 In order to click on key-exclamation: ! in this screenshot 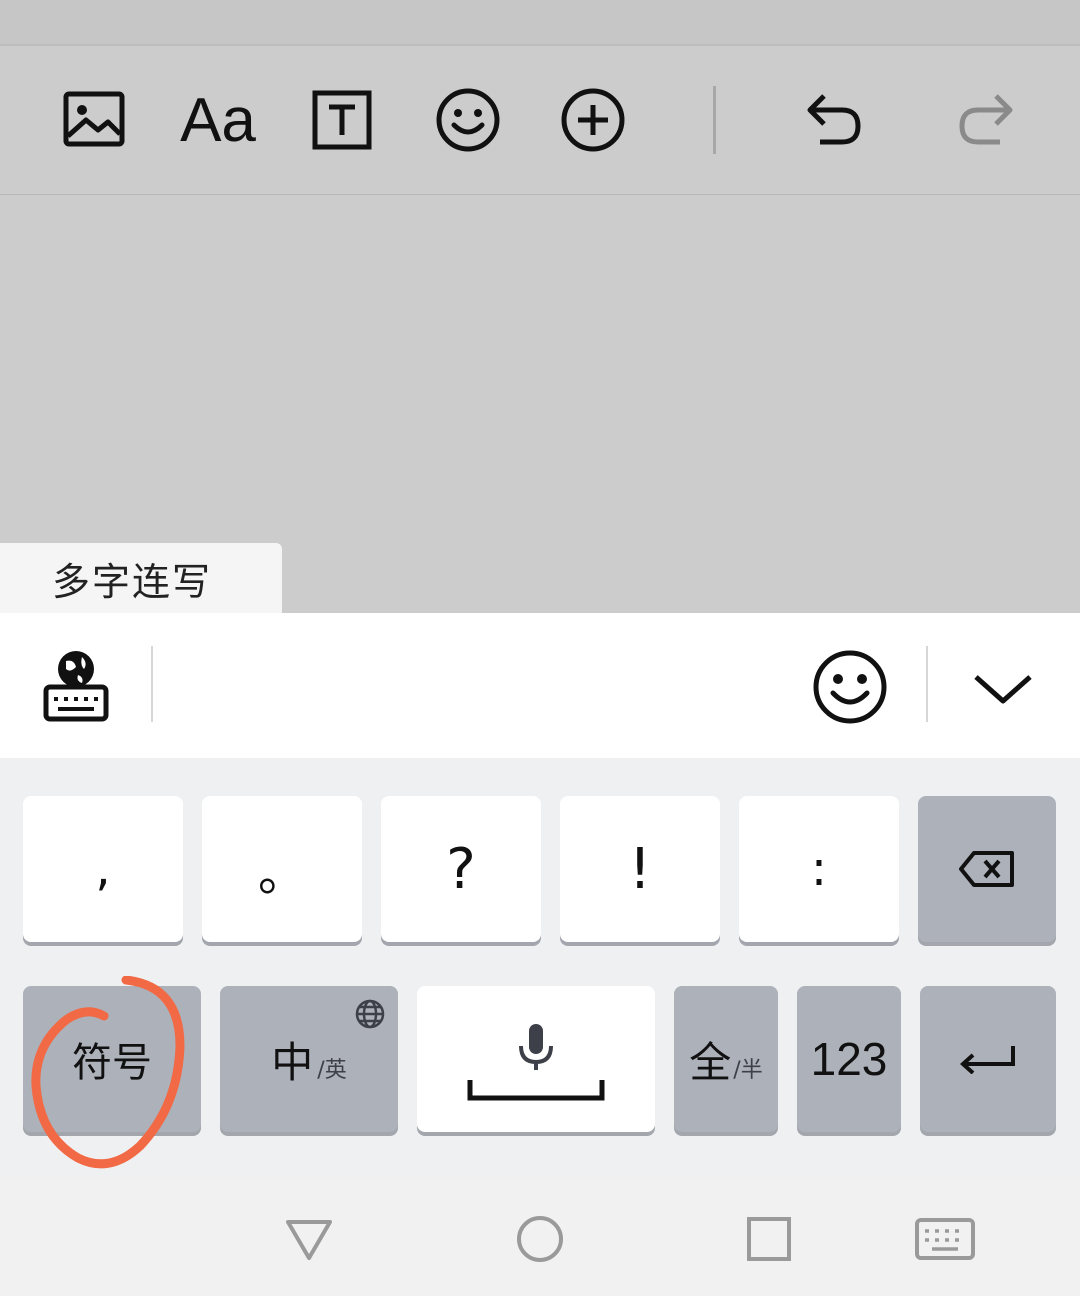, I will do `click(640, 869)`.